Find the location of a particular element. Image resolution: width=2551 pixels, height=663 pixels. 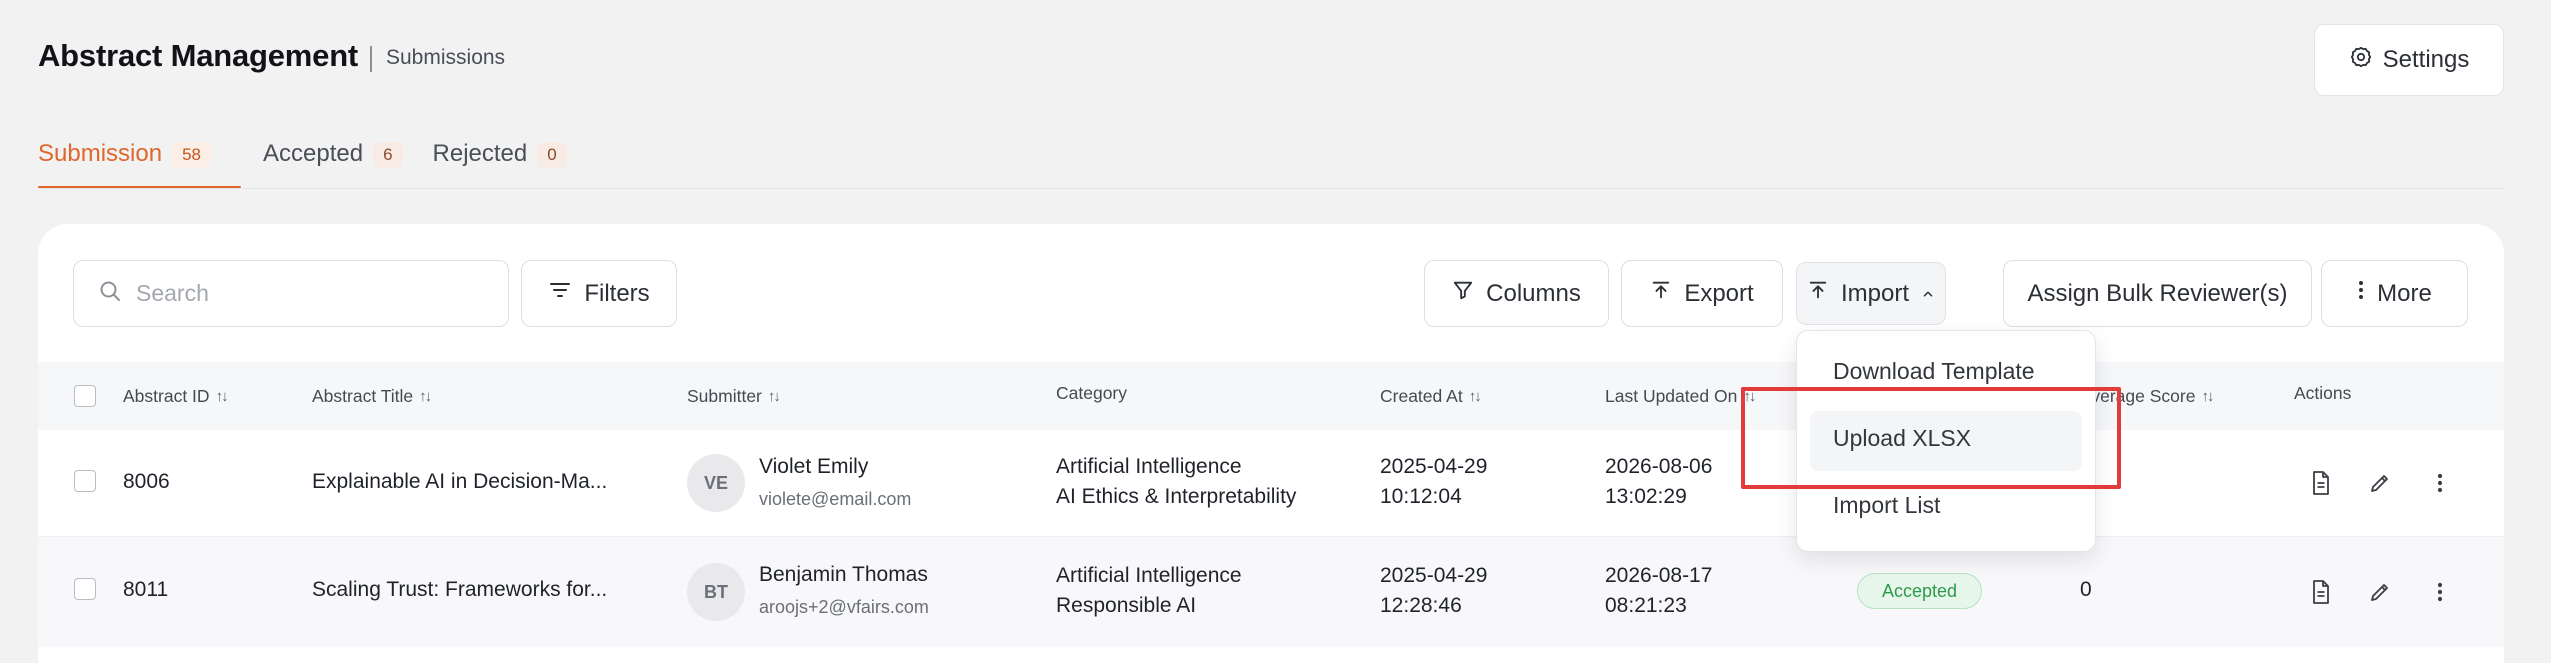

menu-item-import-list: Import List is located at coordinates (1886, 505).